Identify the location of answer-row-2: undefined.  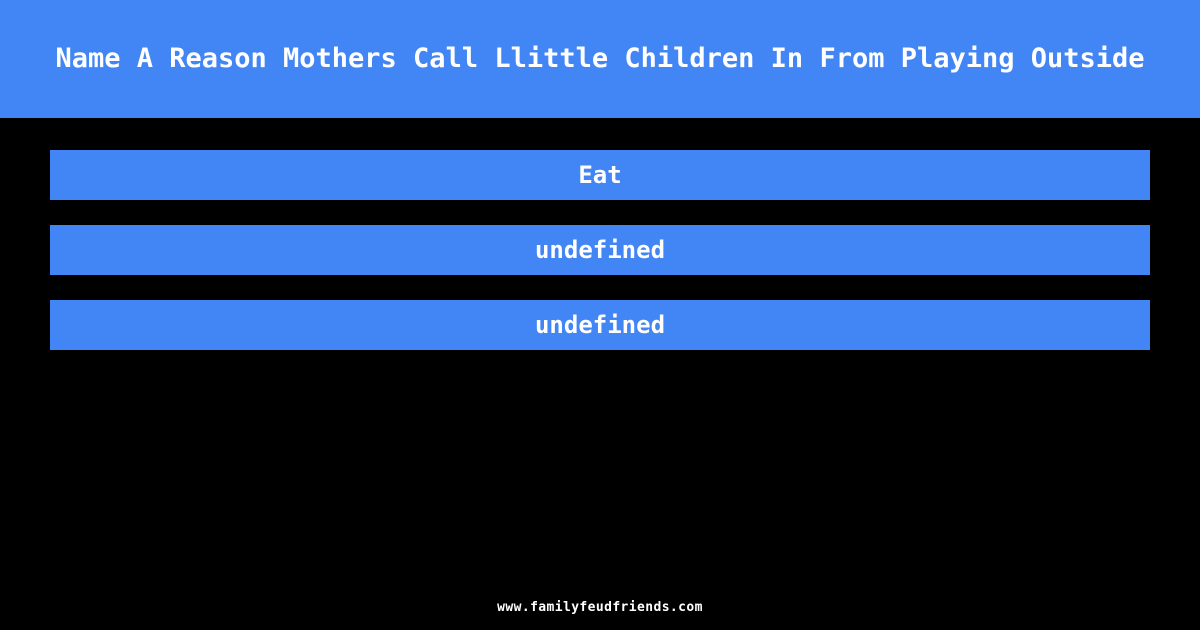
(600, 250).